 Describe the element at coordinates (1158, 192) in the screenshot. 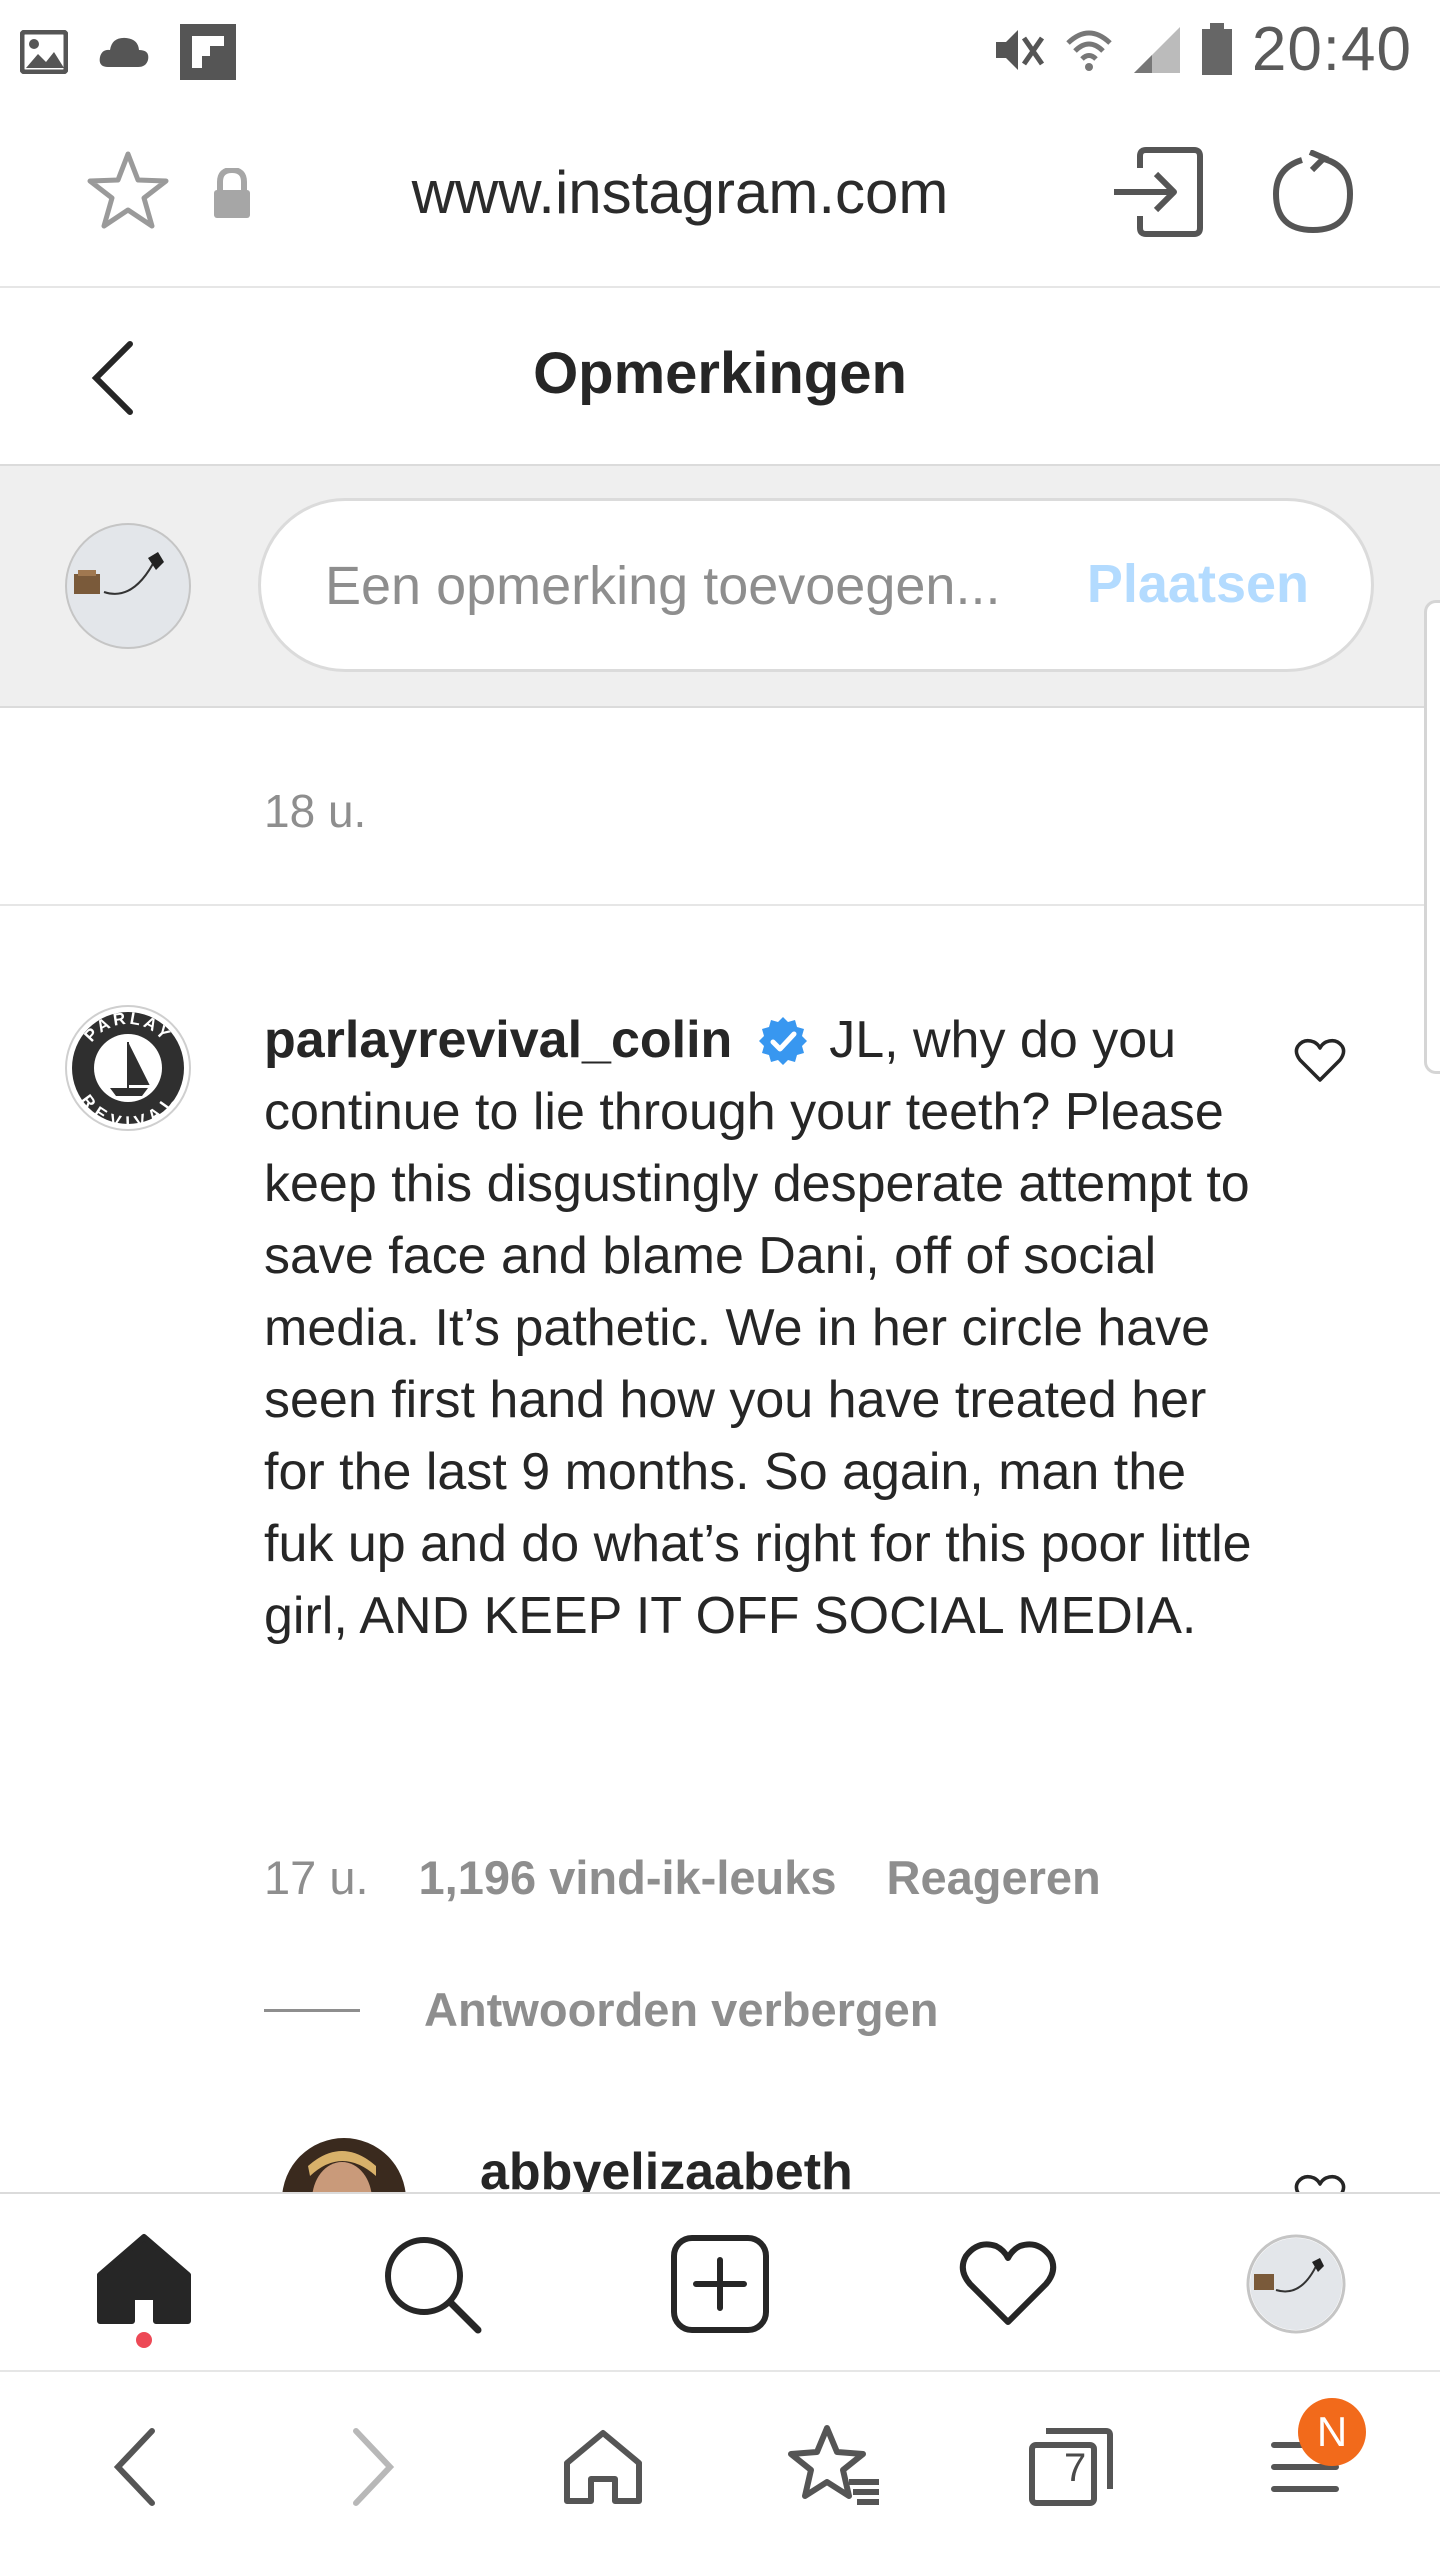

I see `login-icon` at that location.